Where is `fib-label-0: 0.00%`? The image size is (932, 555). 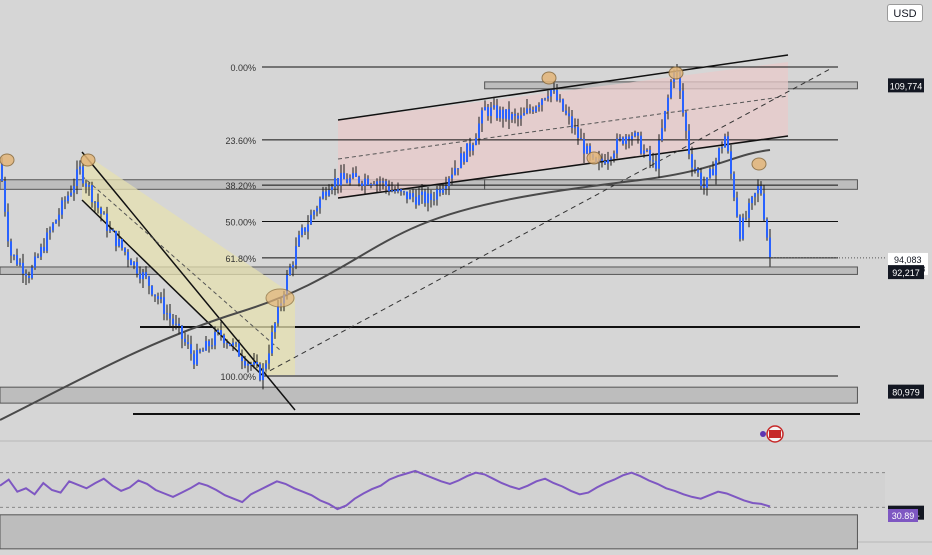 fib-label-0: 0.00% is located at coordinates (243, 68).